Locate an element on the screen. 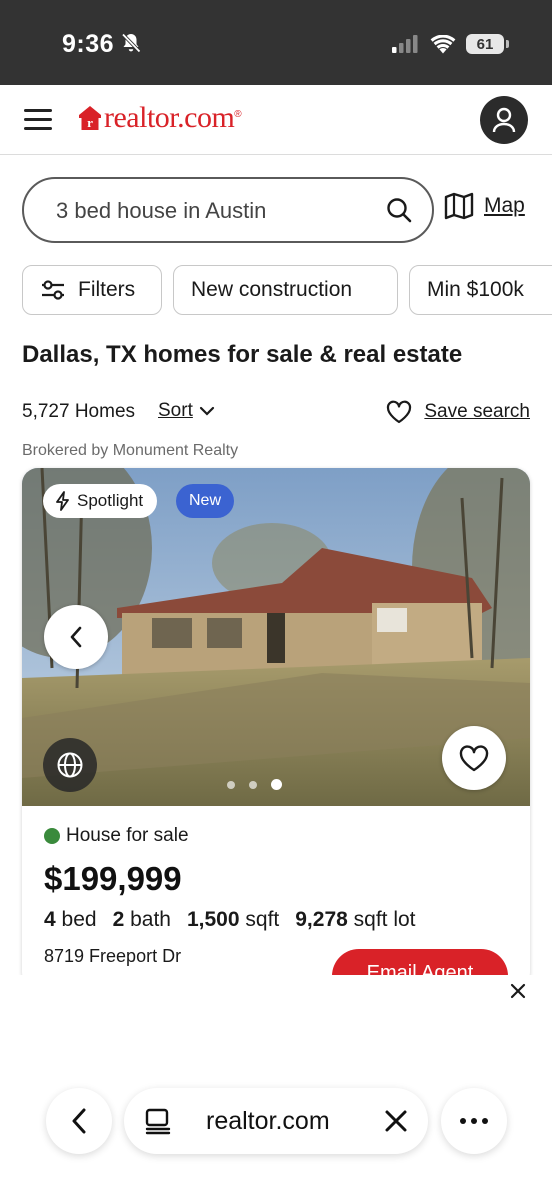 The height and width of the screenshot is (1200, 552). listing-price: $199,999 is located at coordinates (113, 878).